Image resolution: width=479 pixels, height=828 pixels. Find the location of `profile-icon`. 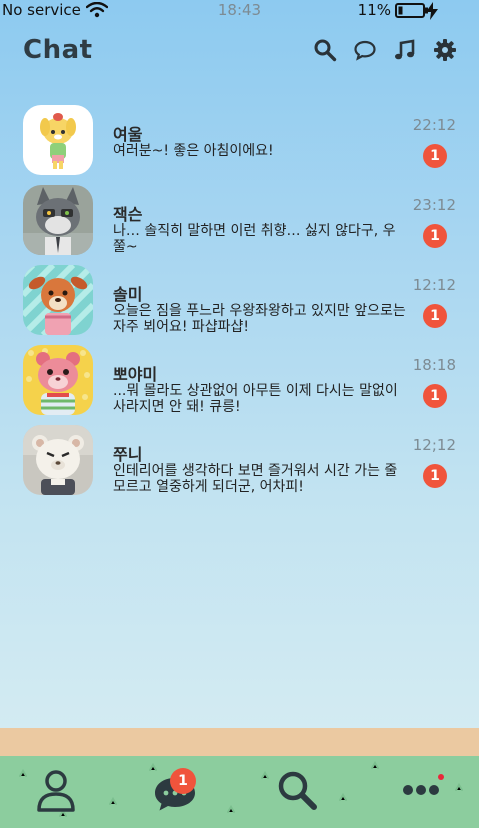

profile-icon is located at coordinates (56, 790).